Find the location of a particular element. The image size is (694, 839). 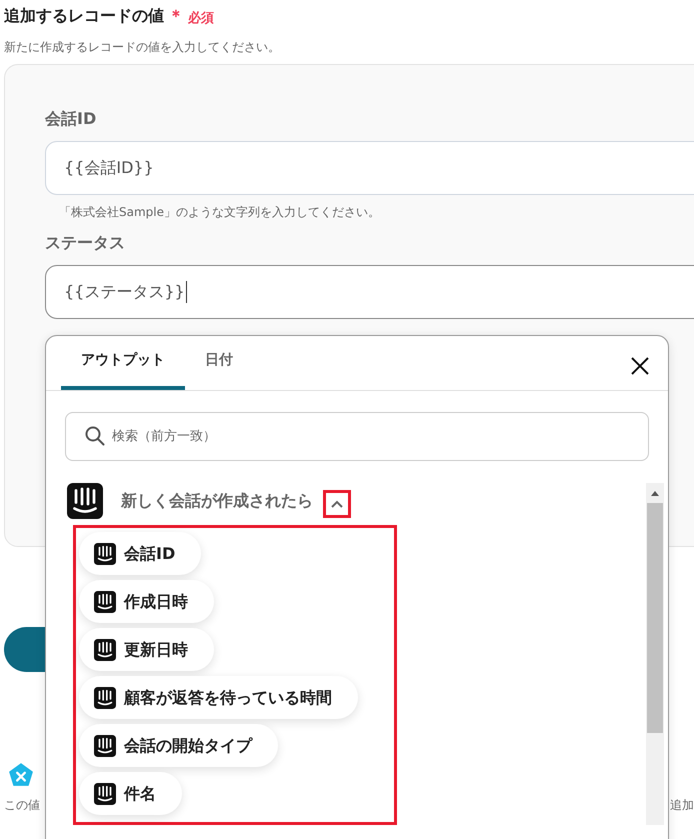

close-icon is located at coordinates (640, 366).